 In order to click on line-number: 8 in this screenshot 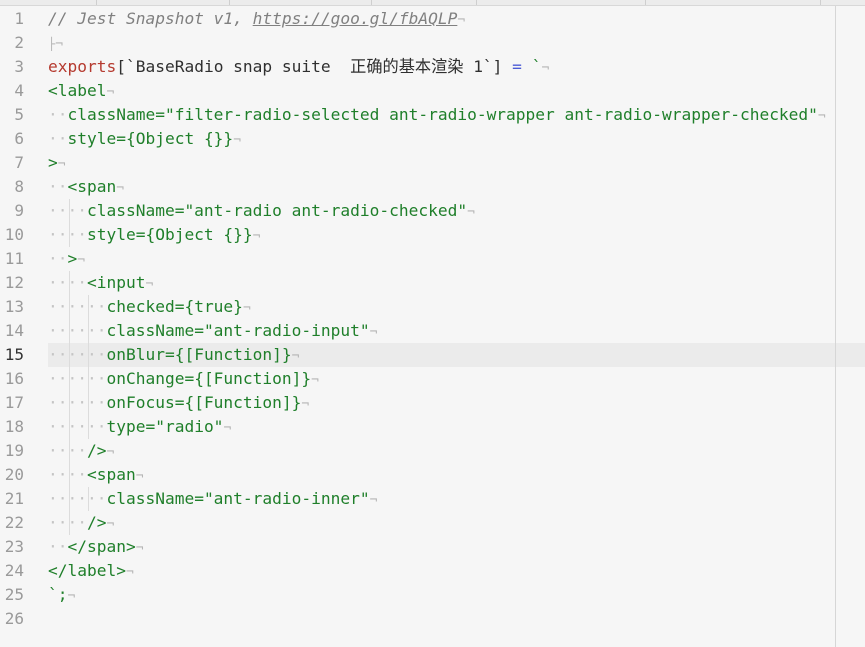, I will do `click(19, 186)`.